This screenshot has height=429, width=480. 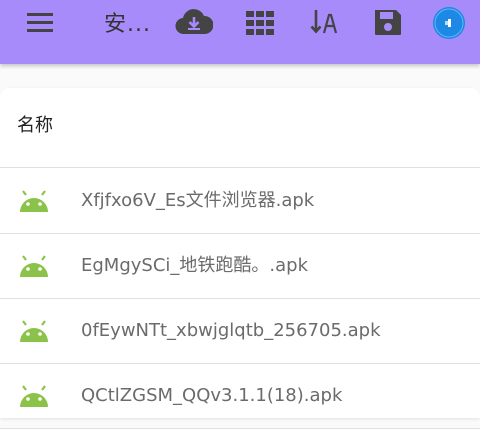 I want to click on menu-icon, so click(x=40, y=22).